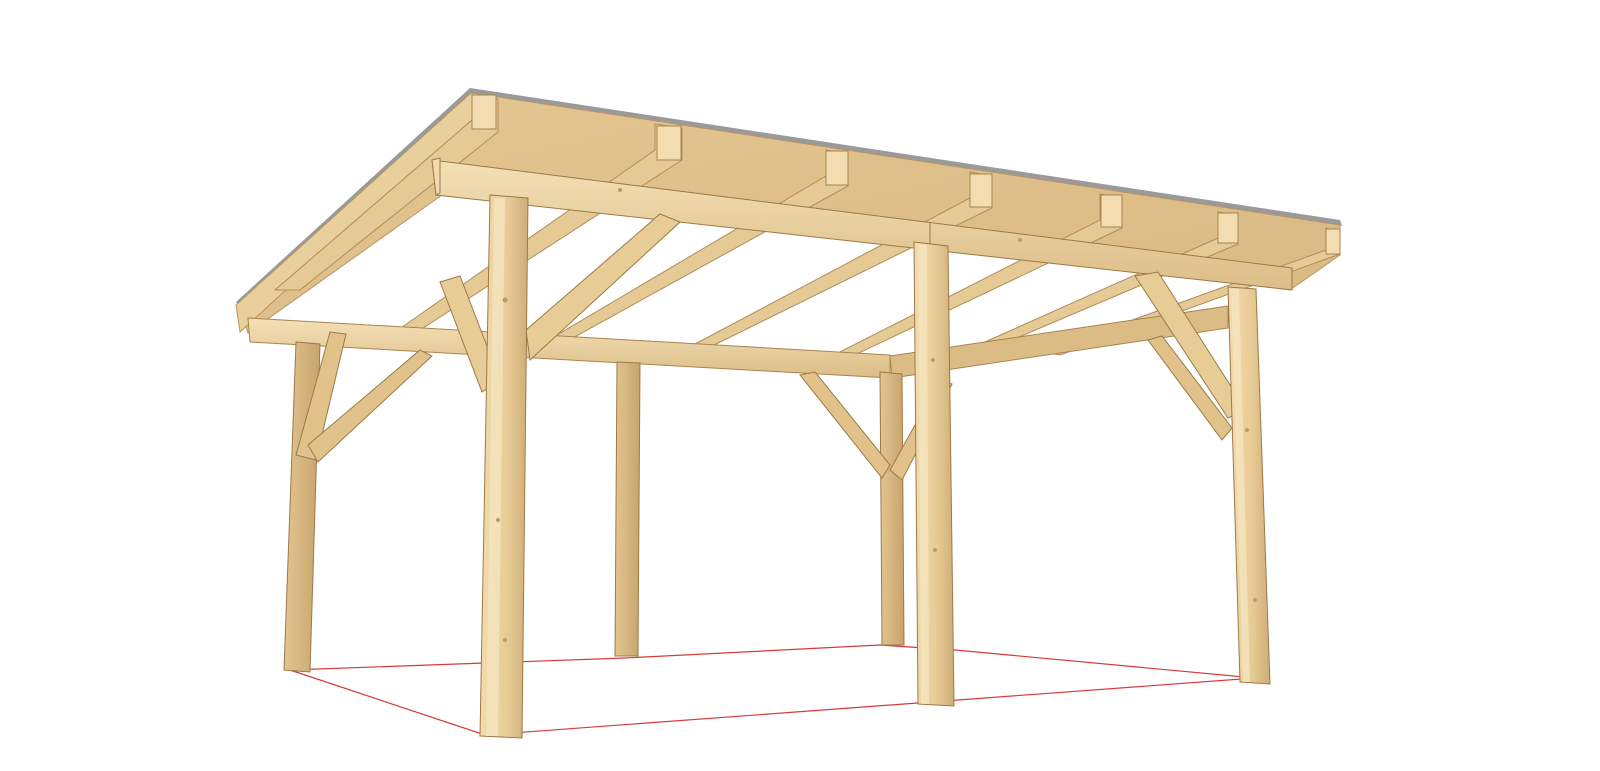  I want to click on roof-fascia-left, so click(354, 212).